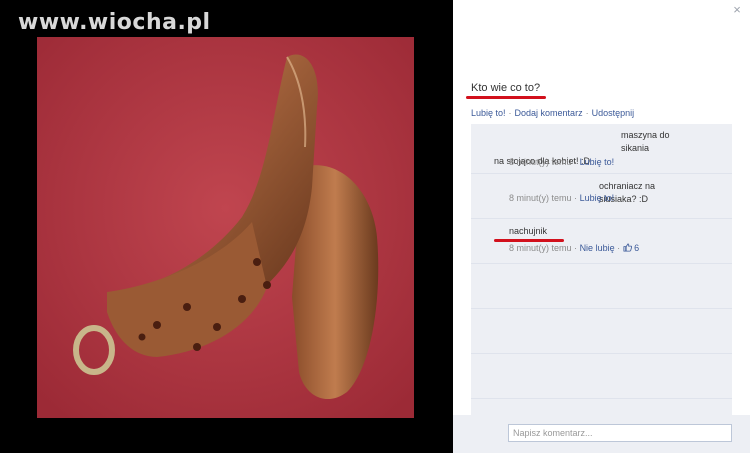 Image resolution: width=750 pixels, height=453 pixels. Describe the element at coordinates (506, 88) in the screenshot. I see `photo-caption: Kto wie co to?` at that location.